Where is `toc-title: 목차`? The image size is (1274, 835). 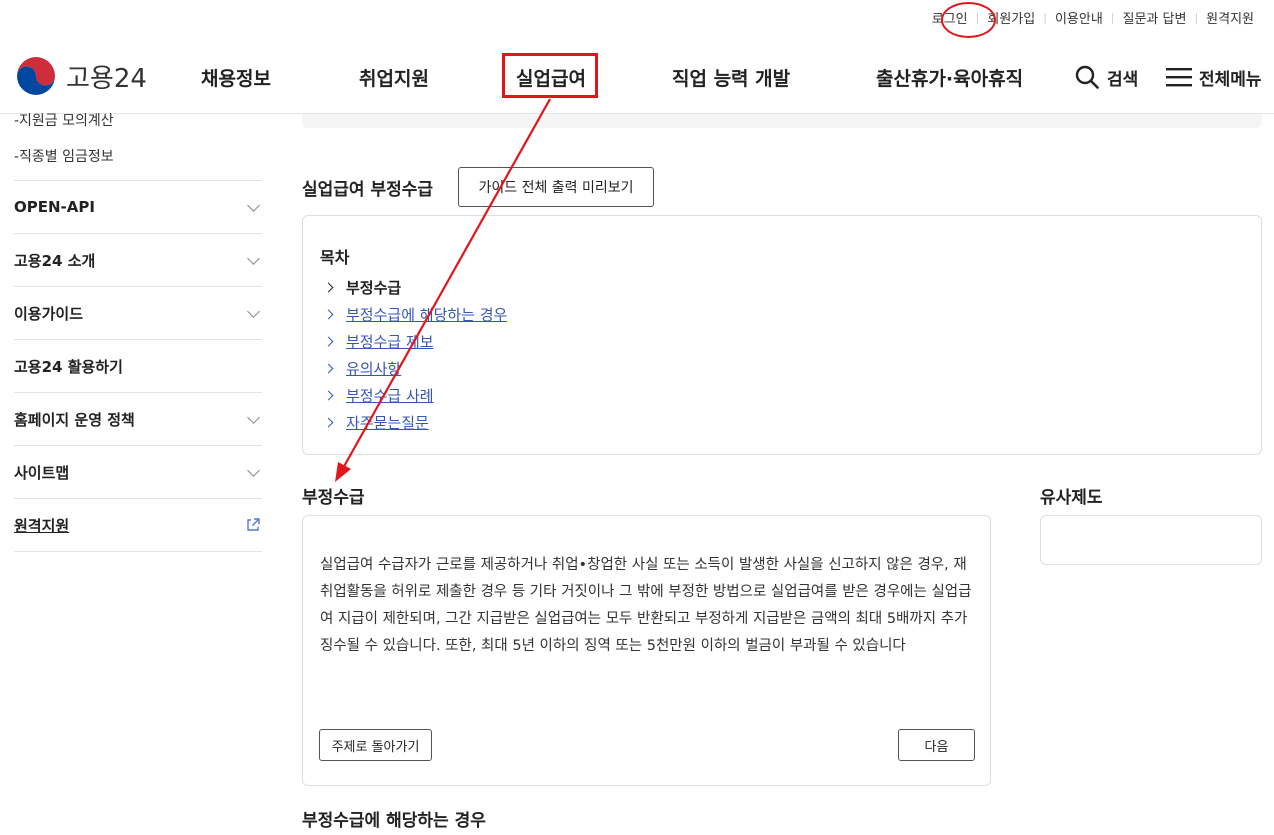
toc-title: 목차 is located at coordinates (335, 257).